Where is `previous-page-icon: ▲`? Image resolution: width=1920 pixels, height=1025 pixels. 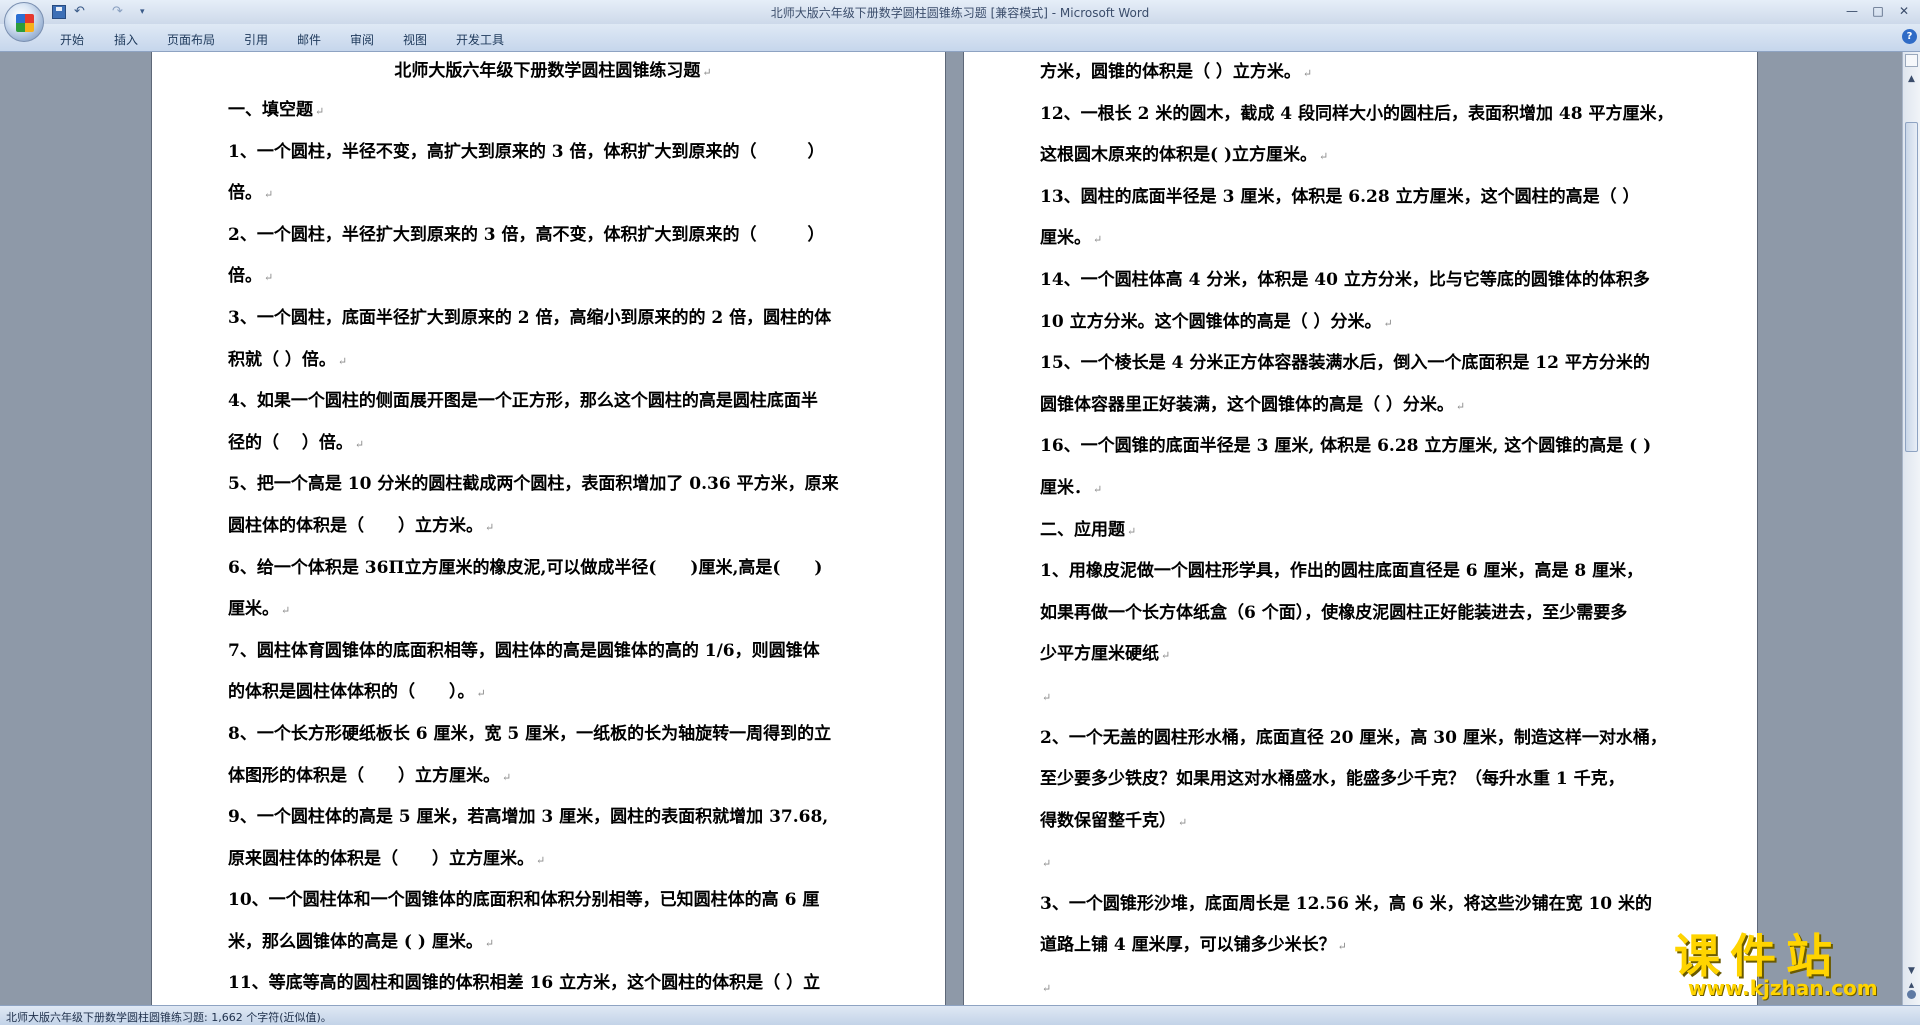
previous-page-icon: ▲ is located at coordinates (1911, 985).